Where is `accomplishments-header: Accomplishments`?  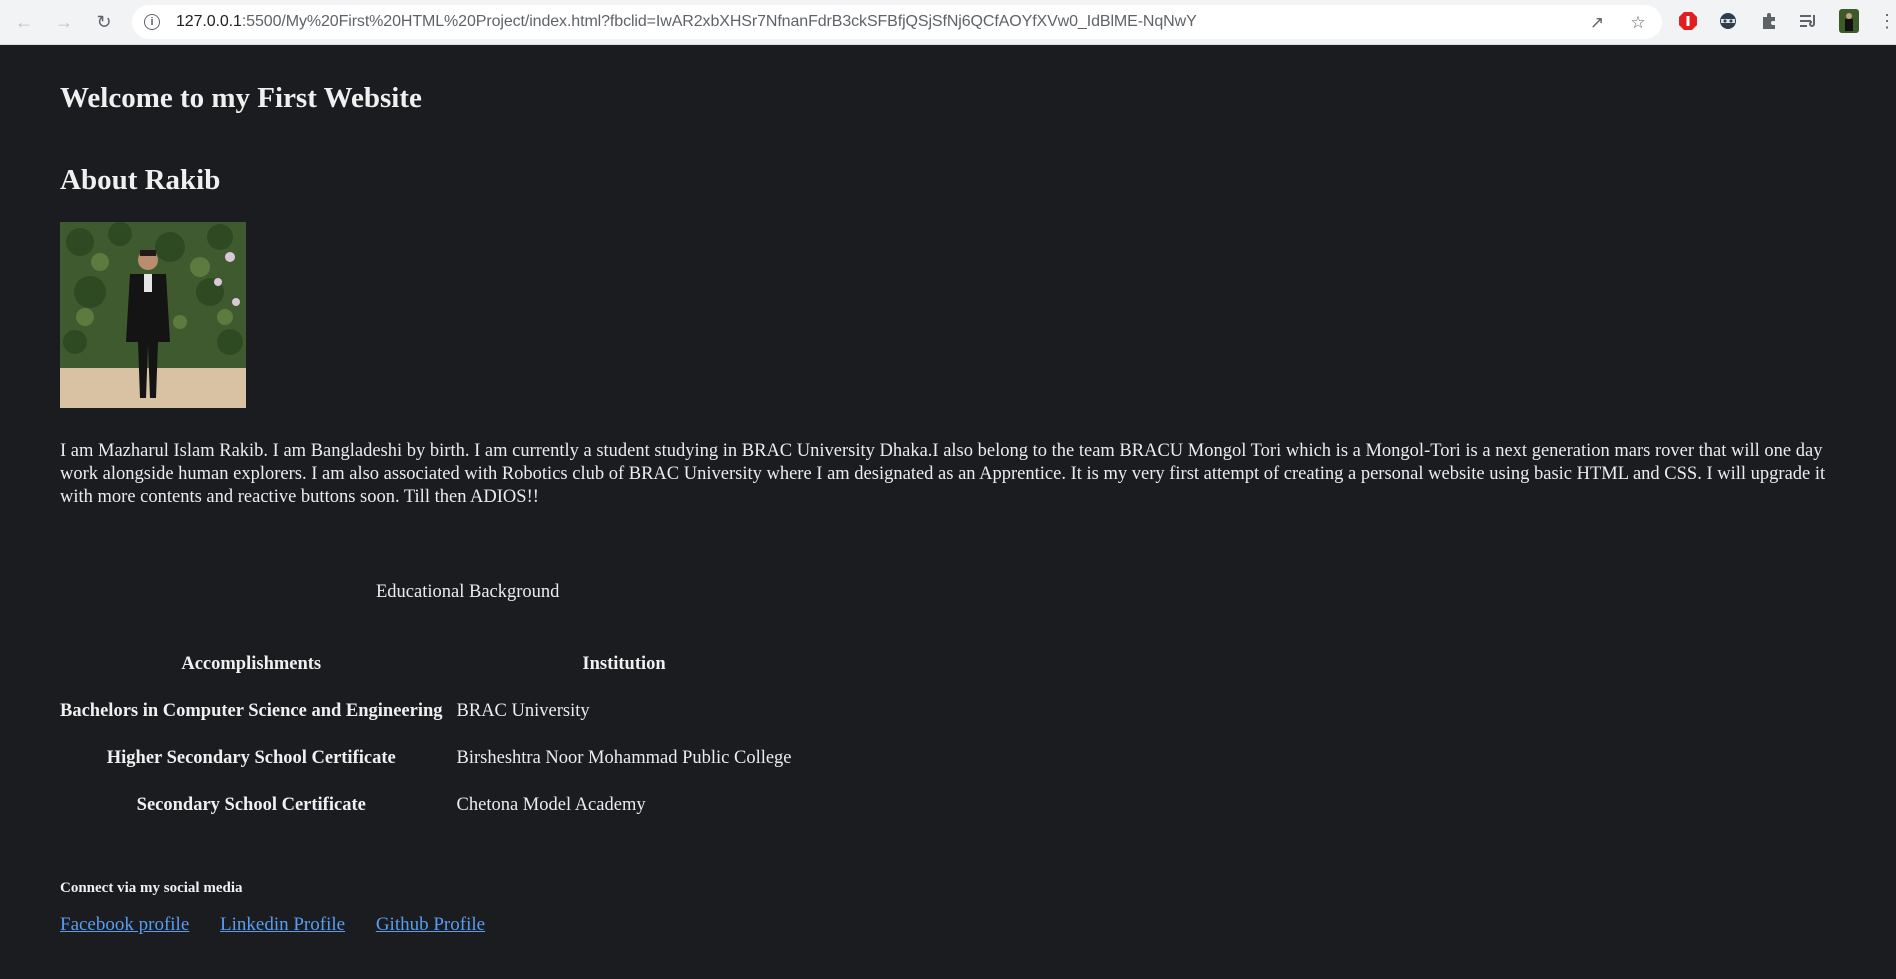
accomplishments-header: Accomplishments is located at coordinates (251, 664).